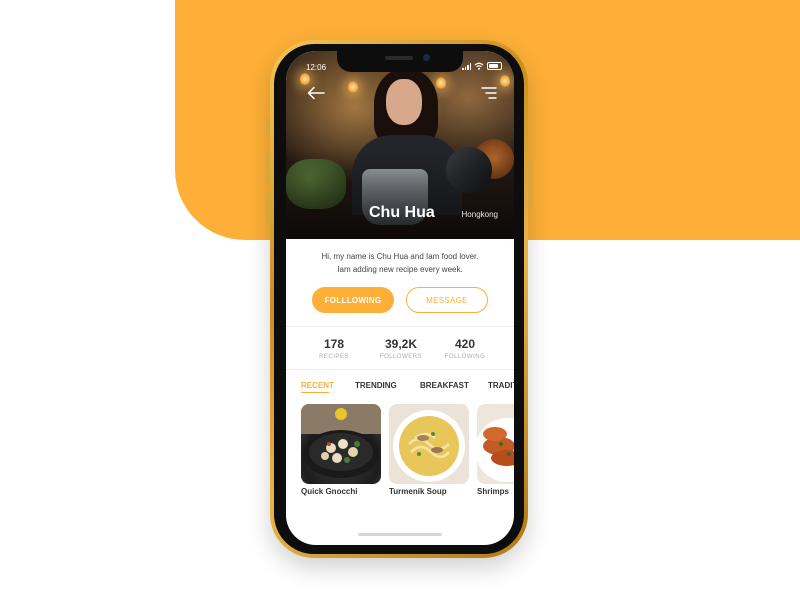 Image resolution: width=800 pixels, height=600 pixels. I want to click on home-indicator, so click(400, 534).